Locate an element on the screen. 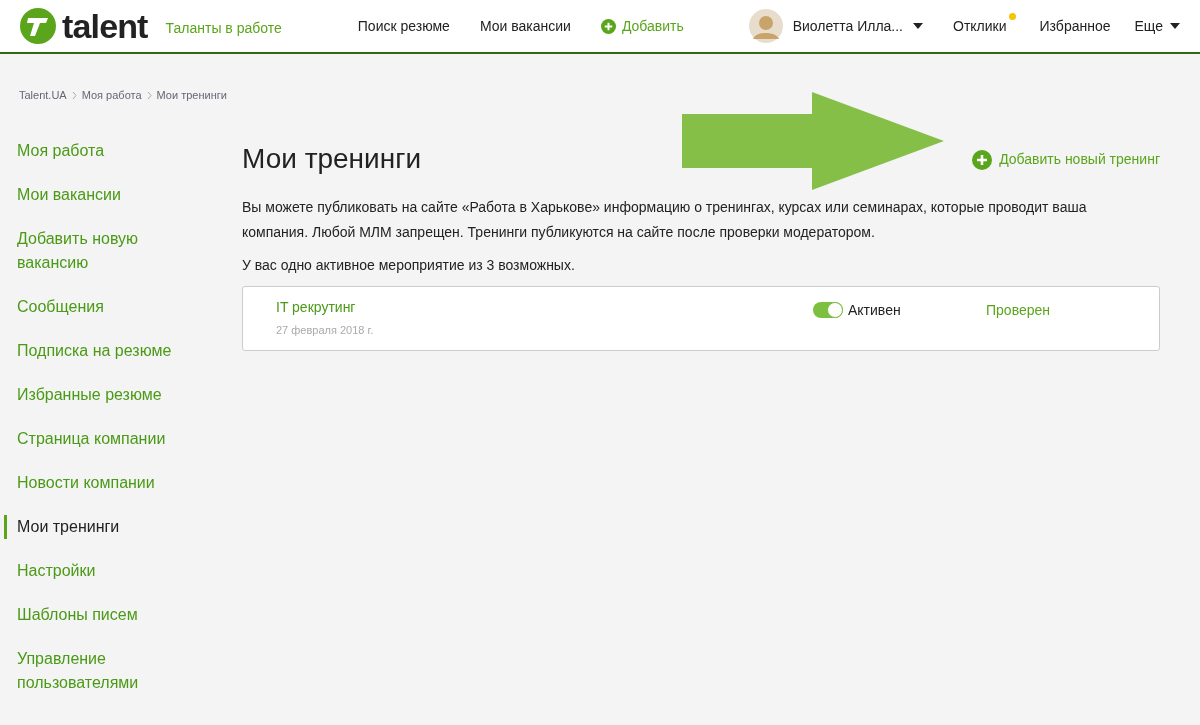 This screenshot has height=725, width=1200. breadcrumb-link: Мои тренинги is located at coordinates (191, 95).